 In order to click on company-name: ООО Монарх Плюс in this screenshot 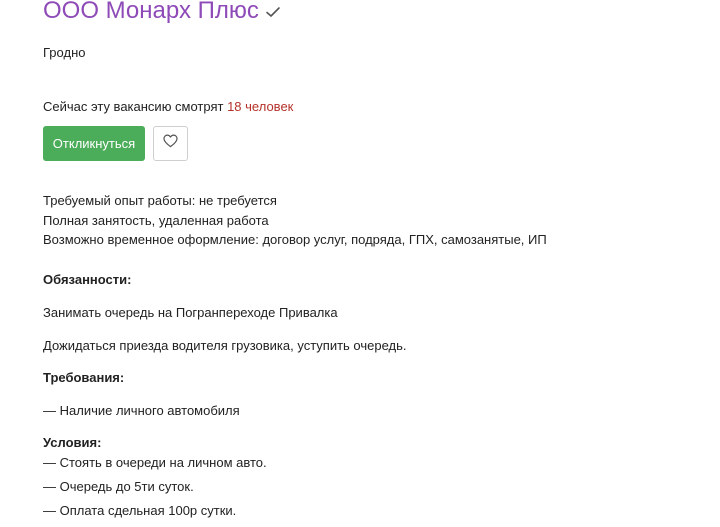, I will do `click(151, 13)`.